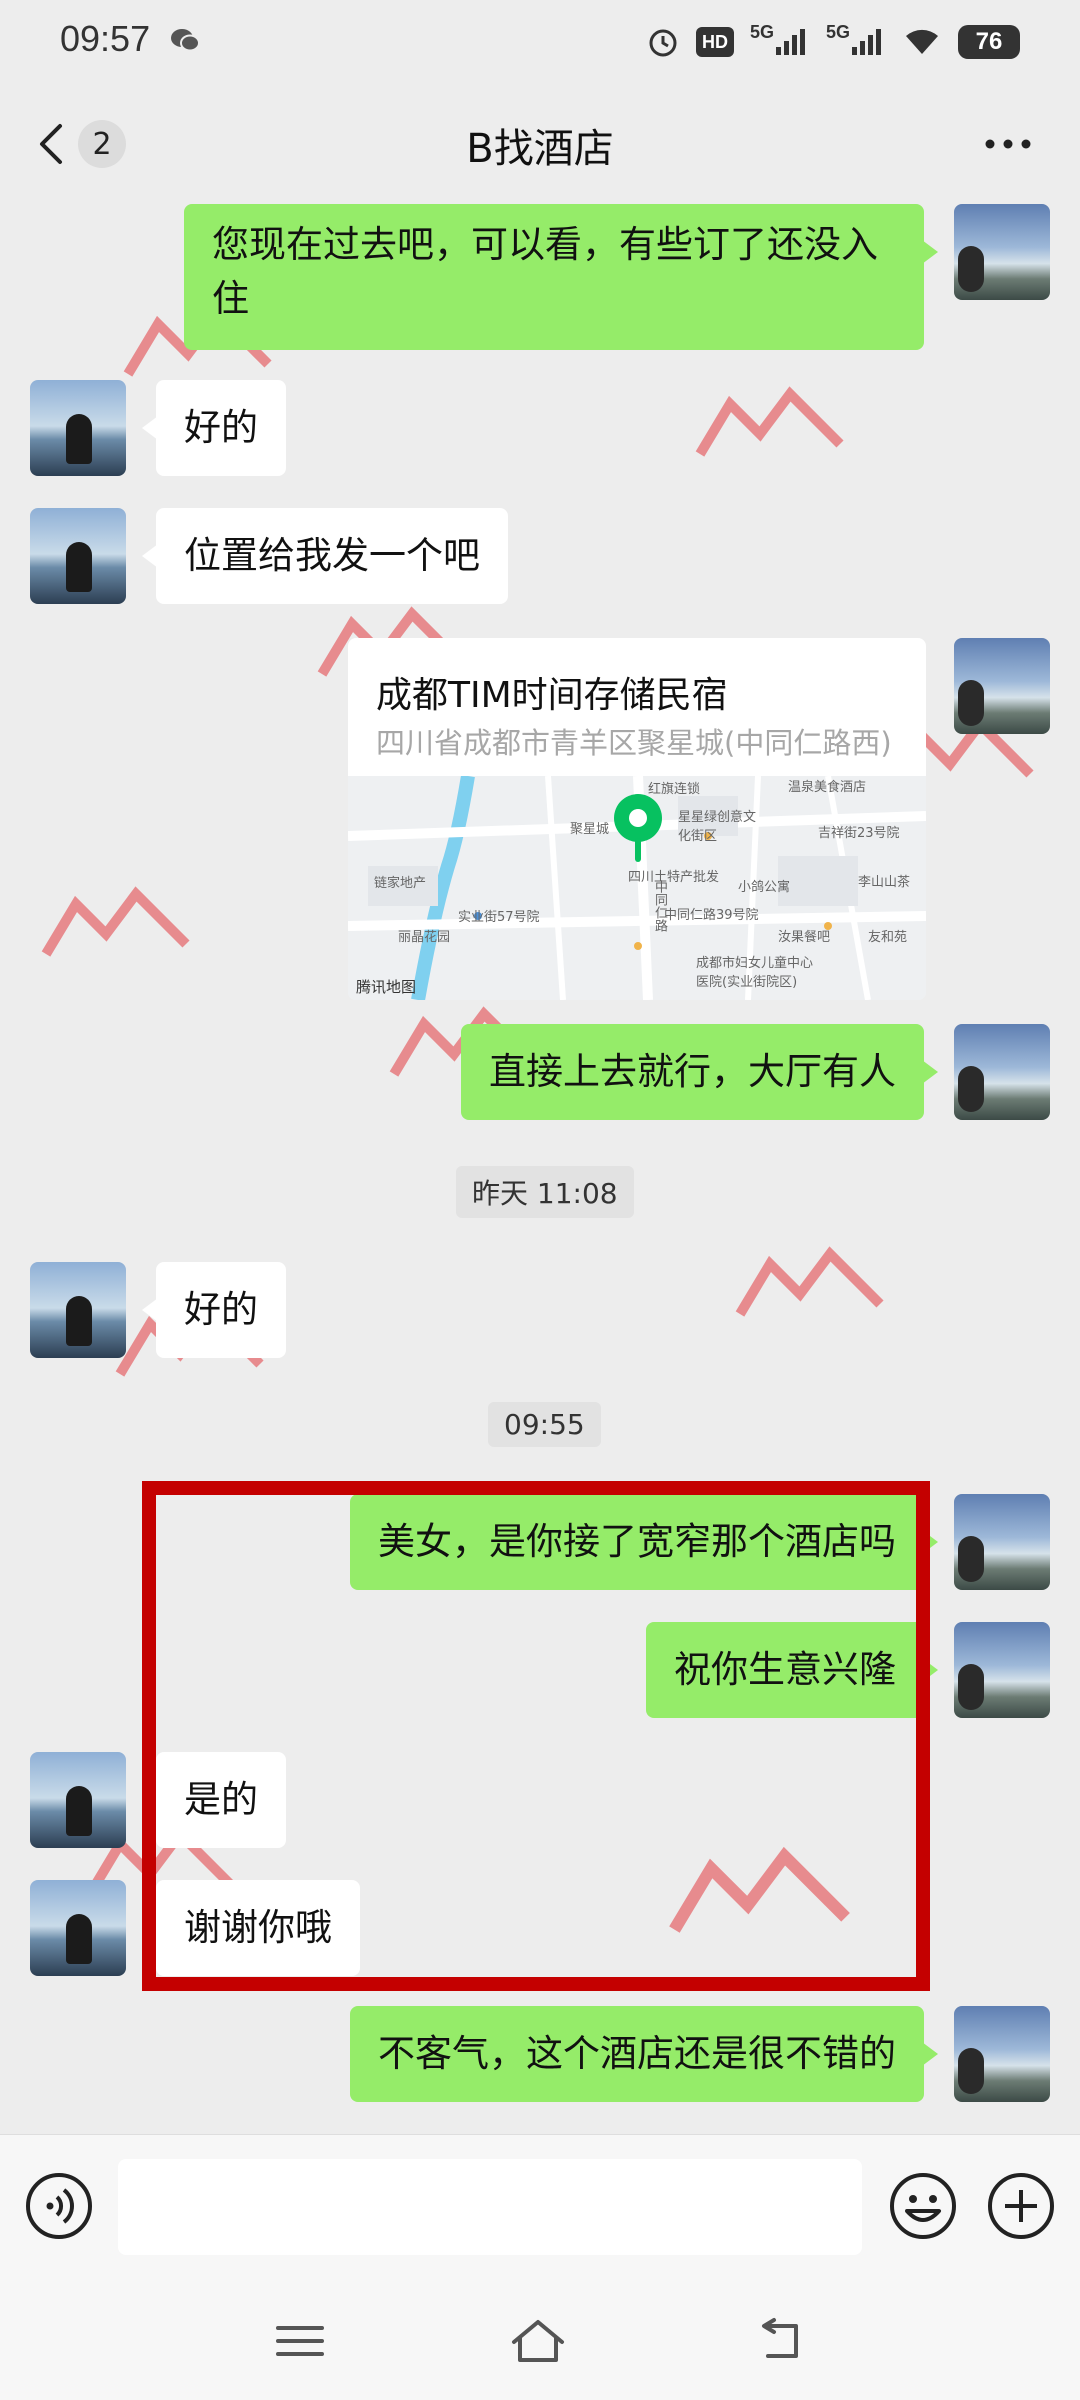 The height and width of the screenshot is (2400, 1080). Describe the element at coordinates (540, 42) in the screenshot. I see `status-bar: 09:57 HD 5G 5G 76` at that location.